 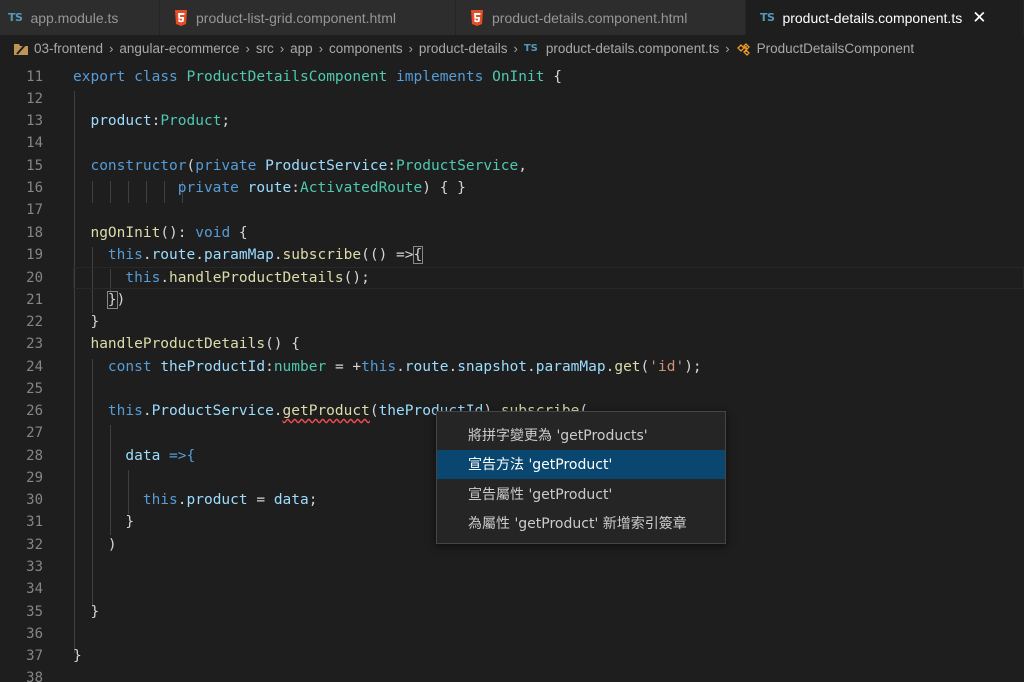 I want to click on line-number: 25, so click(x=34, y=389).